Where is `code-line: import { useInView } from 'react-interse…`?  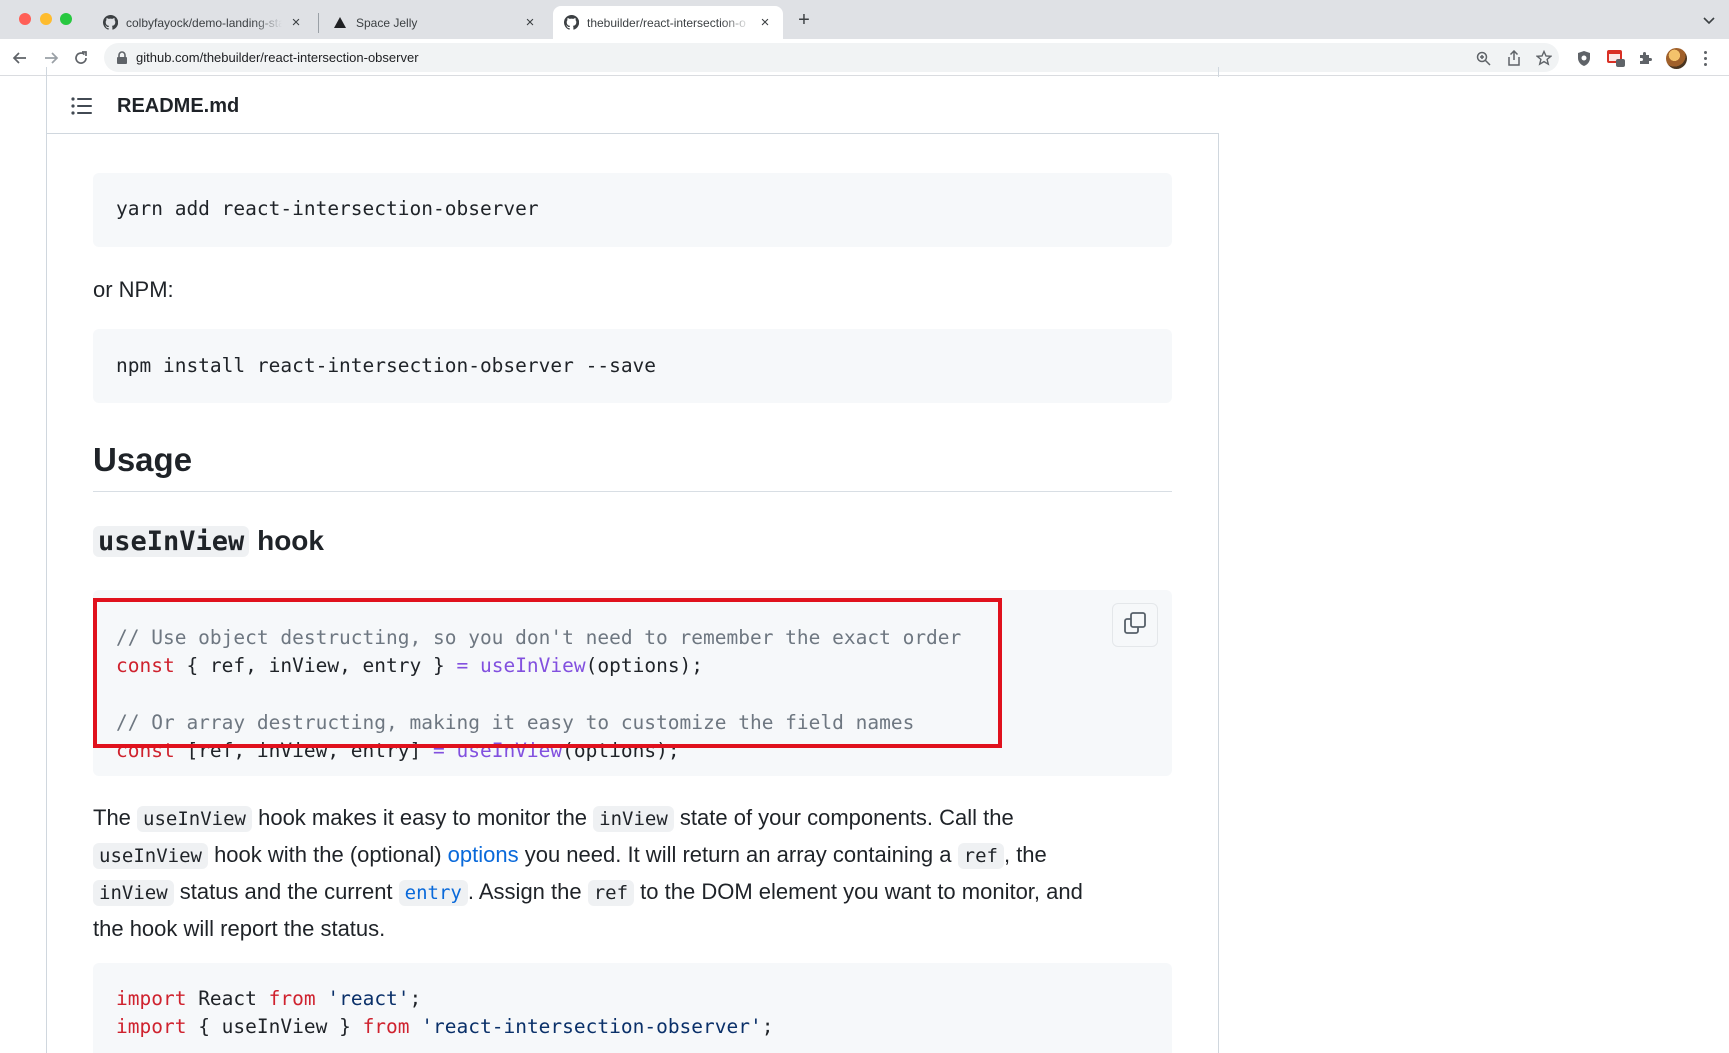 code-line: import { useInView } from 'react-interse… is located at coordinates (445, 1026).